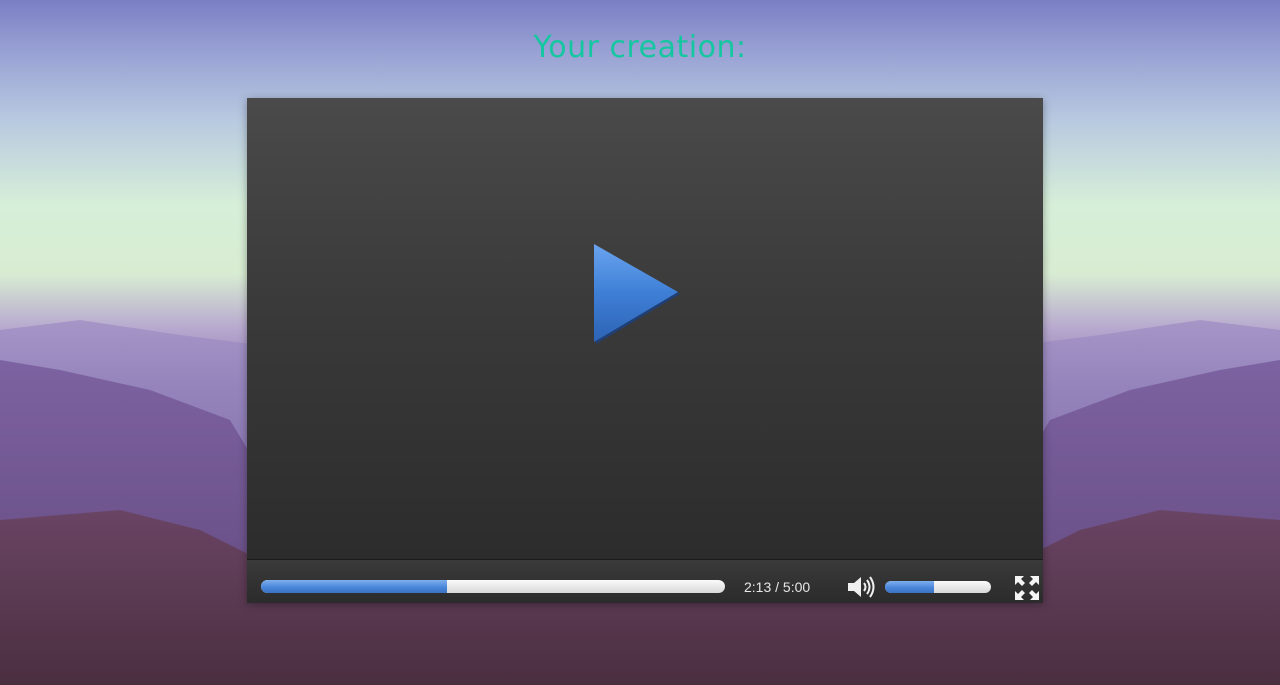 The image size is (1280, 685). Describe the element at coordinates (938, 587) in the screenshot. I see `volume-slider` at that location.